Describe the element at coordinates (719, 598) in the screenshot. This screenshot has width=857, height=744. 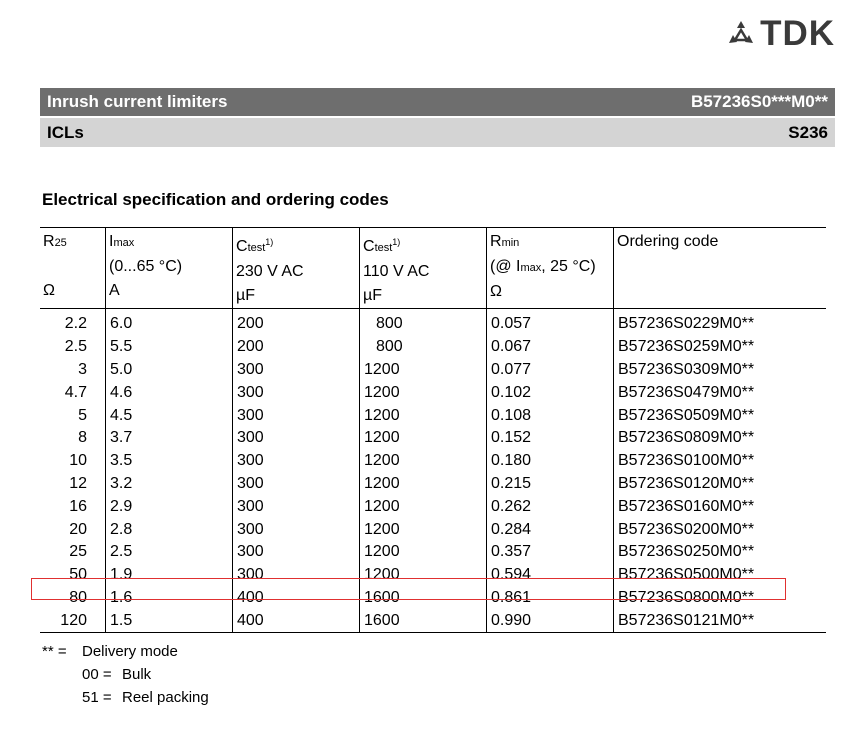
I see `cell-ordering-code: B57236S0800M0**` at that location.